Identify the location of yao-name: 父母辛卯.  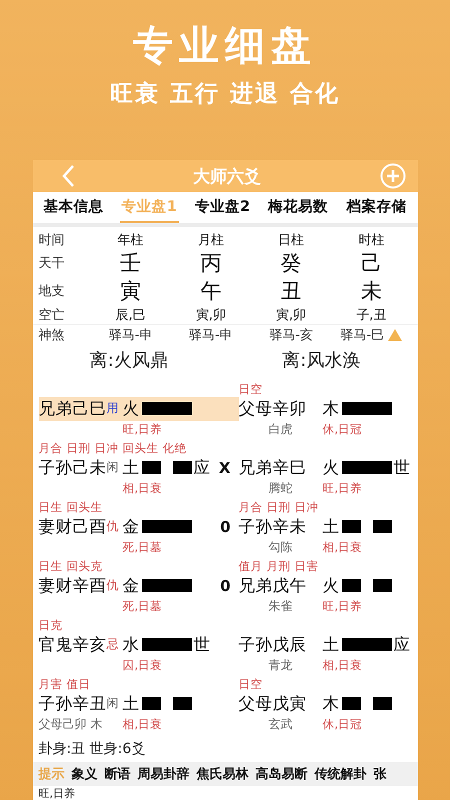
(272, 409).